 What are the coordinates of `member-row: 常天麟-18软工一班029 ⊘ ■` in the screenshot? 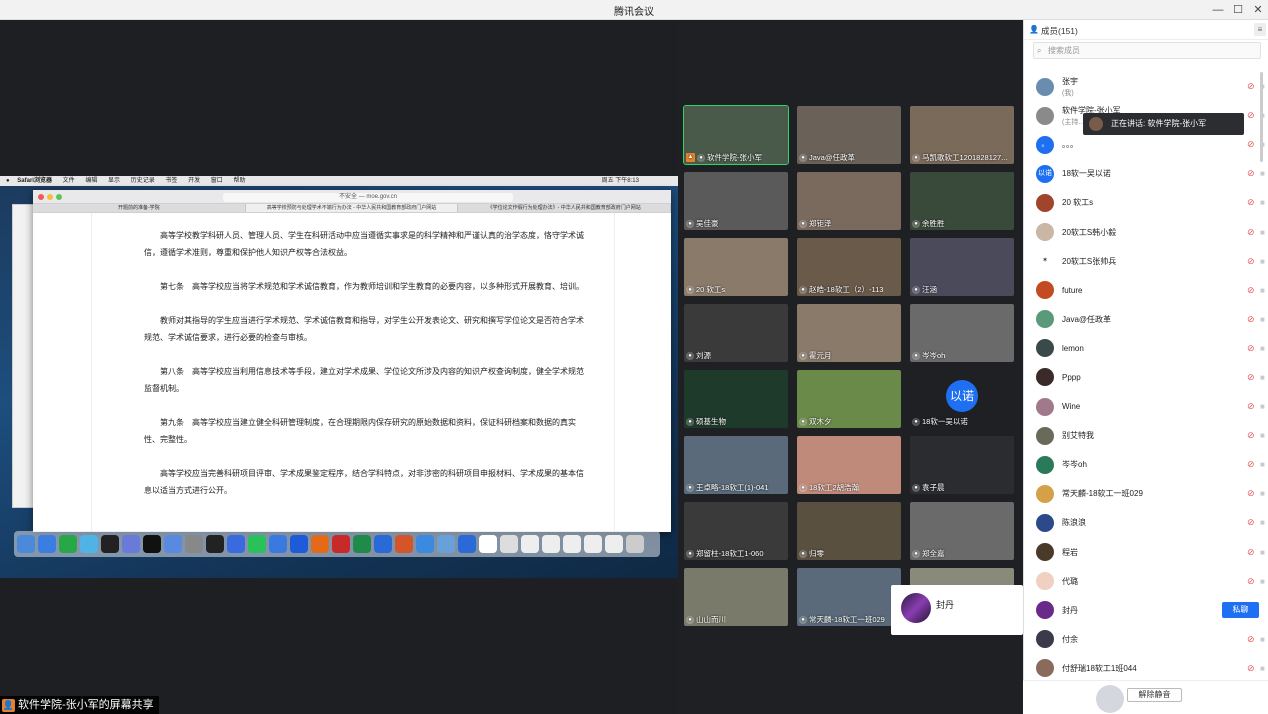 It's located at (1146, 493).